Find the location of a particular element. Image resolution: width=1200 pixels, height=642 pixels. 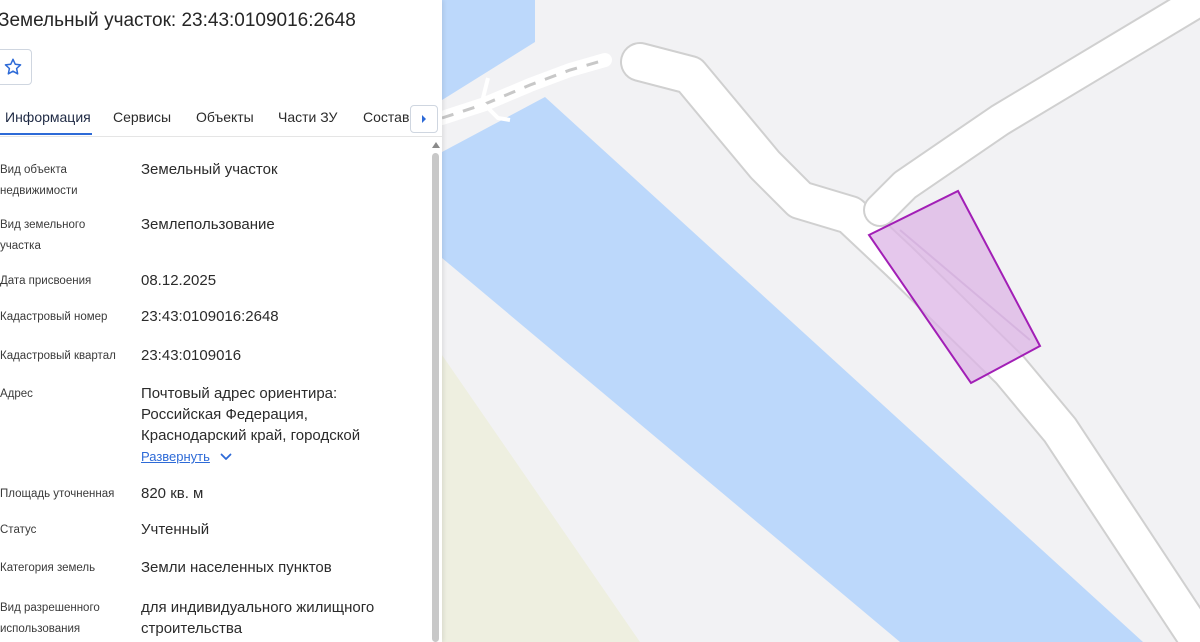

scroll-up-arrow is located at coordinates (436, 145).